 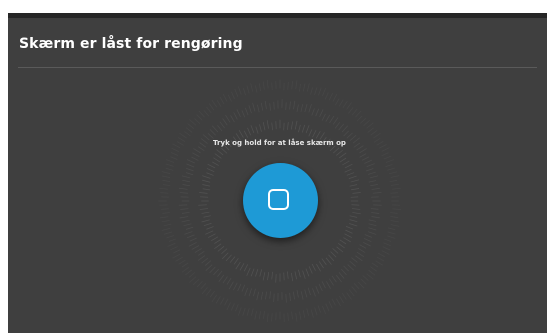 What do you see at coordinates (131, 44) in the screenshot?
I see `page-title: Skærm er låst for rengøring` at bounding box center [131, 44].